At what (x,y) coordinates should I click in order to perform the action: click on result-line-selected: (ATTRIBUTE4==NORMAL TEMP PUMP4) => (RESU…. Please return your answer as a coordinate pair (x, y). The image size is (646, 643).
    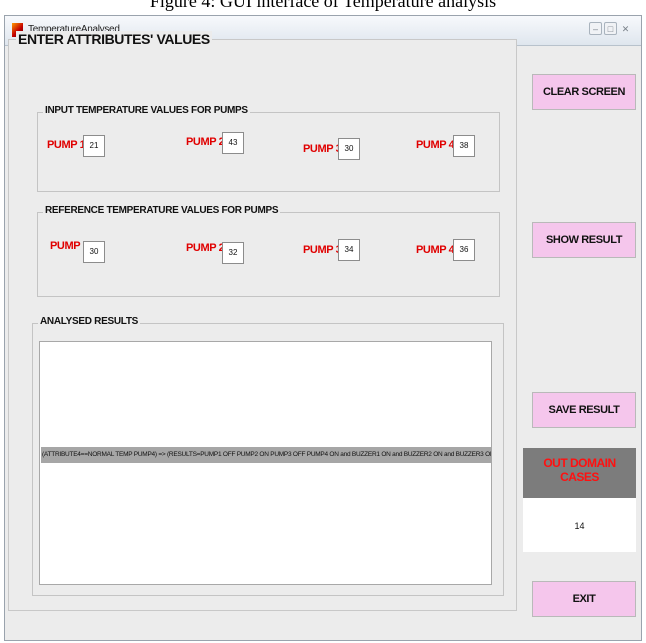
    Looking at the image, I should click on (266, 455).